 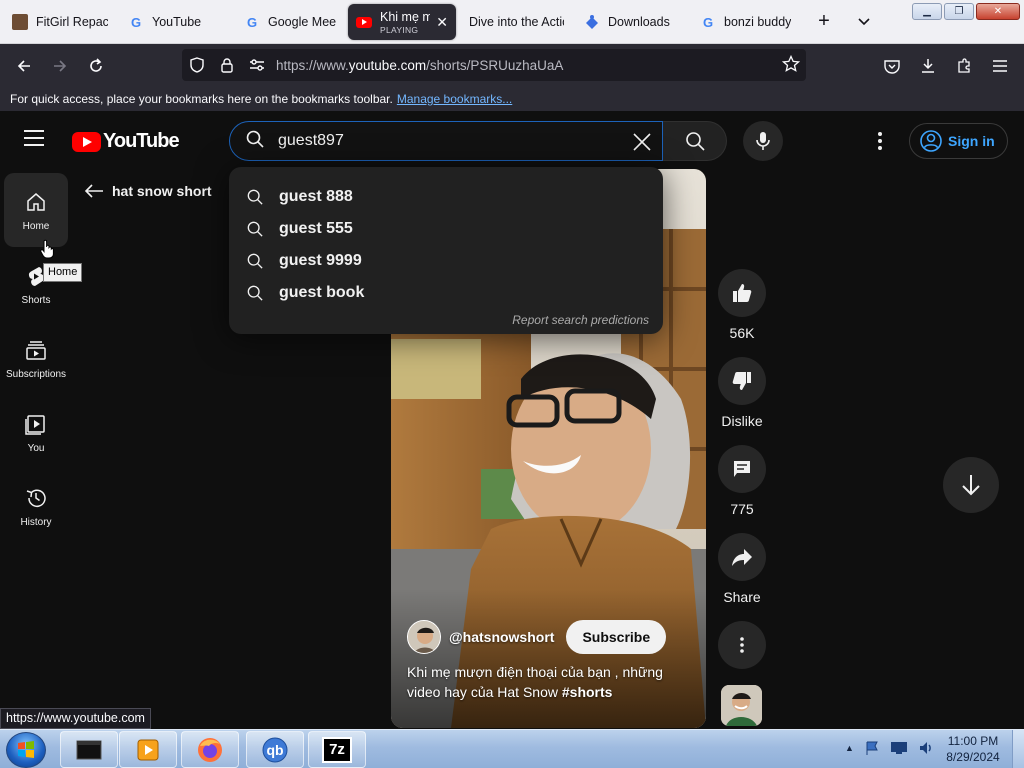 I want to click on taskbar-7zip: 7z, so click(x=337, y=749).